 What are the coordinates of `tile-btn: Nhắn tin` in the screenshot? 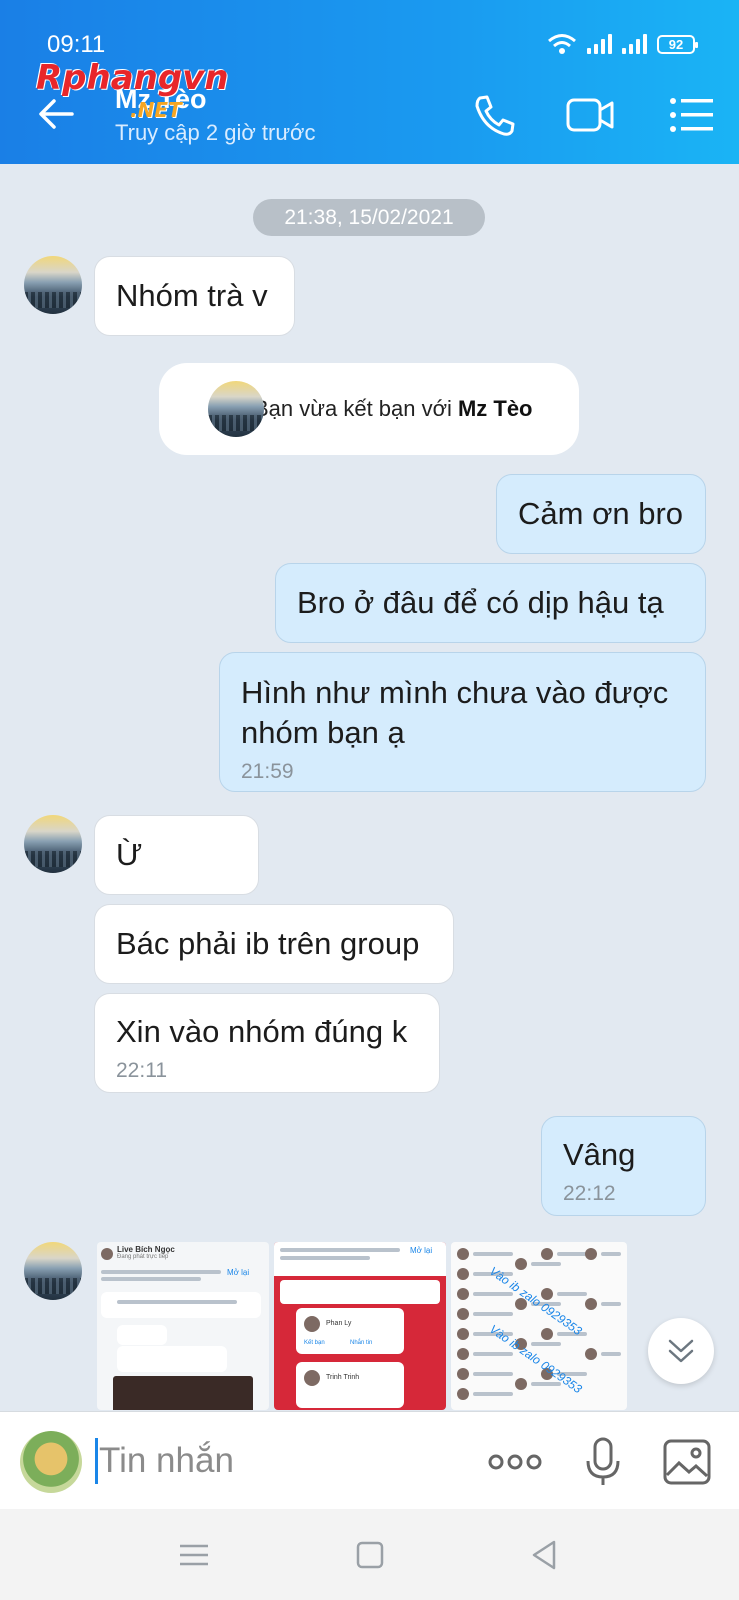 It's located at (361, 1343).